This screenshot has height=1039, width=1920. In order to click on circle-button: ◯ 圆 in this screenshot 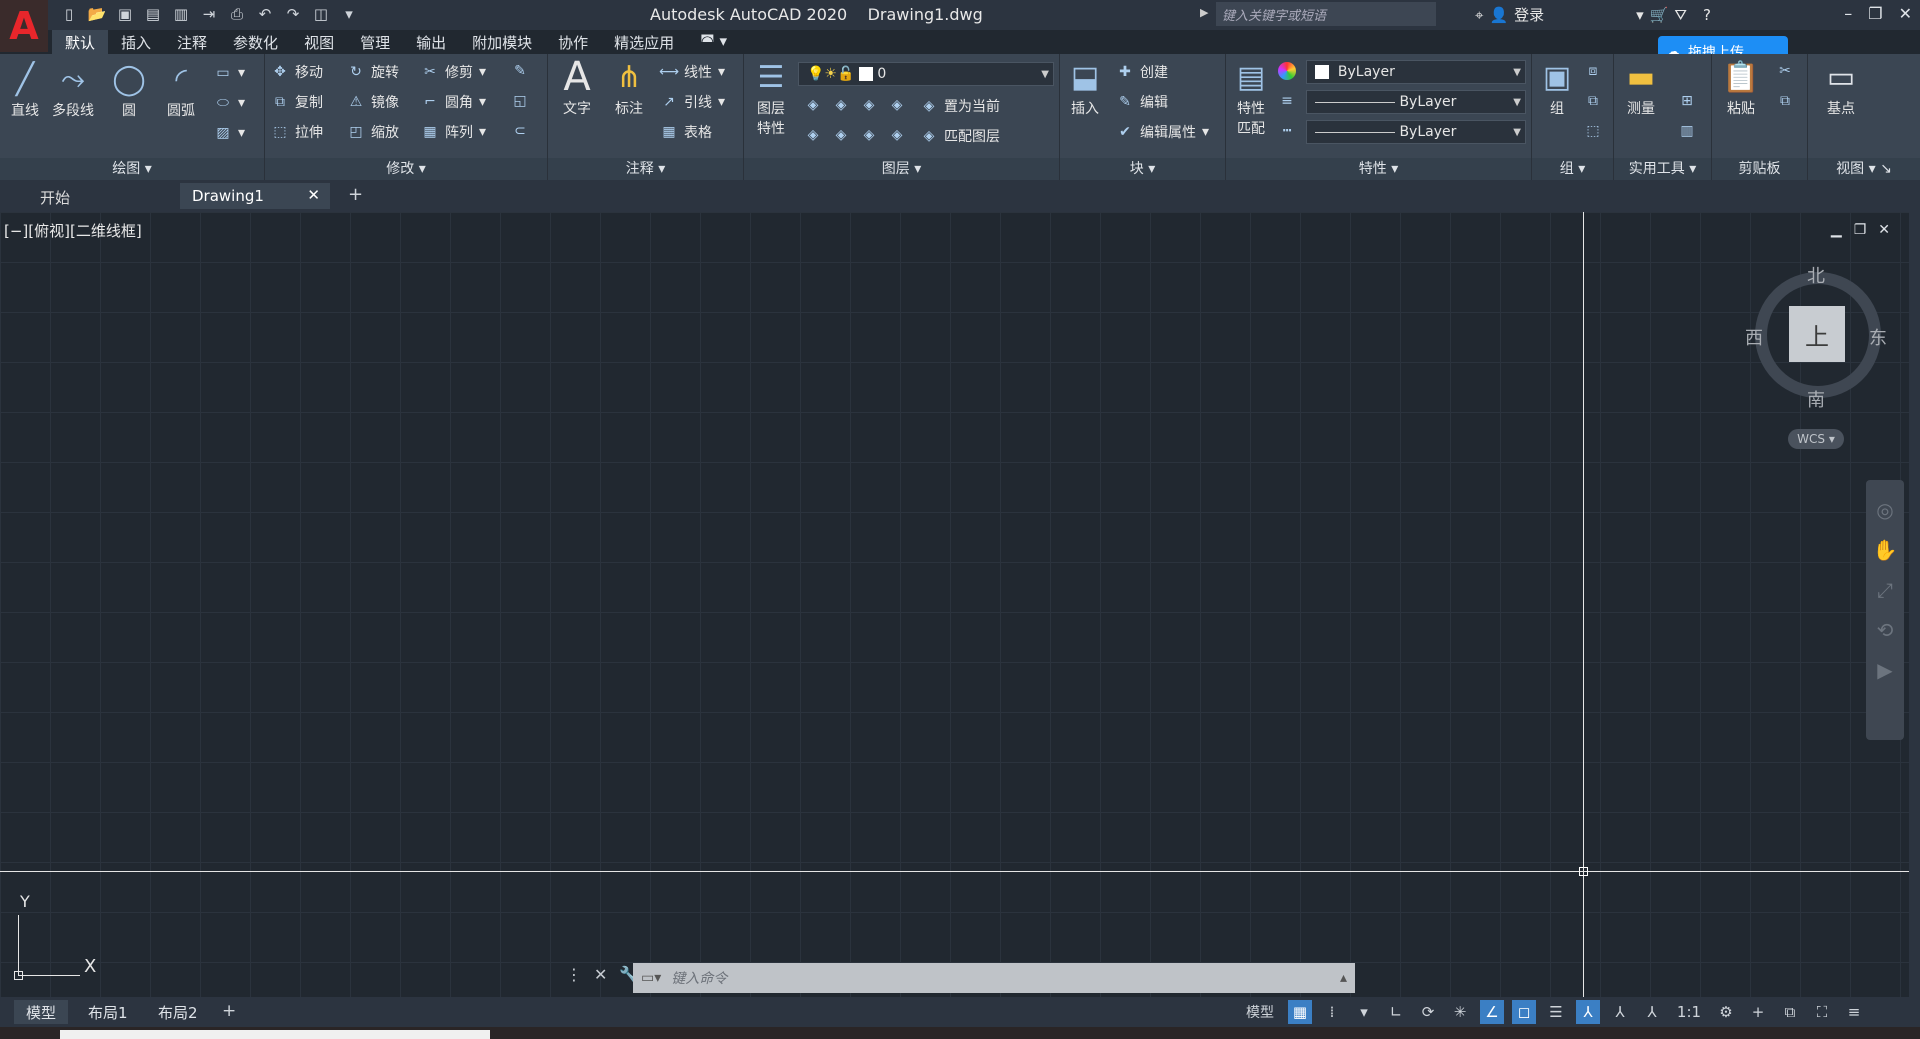, I will do `click(129, 89)`.